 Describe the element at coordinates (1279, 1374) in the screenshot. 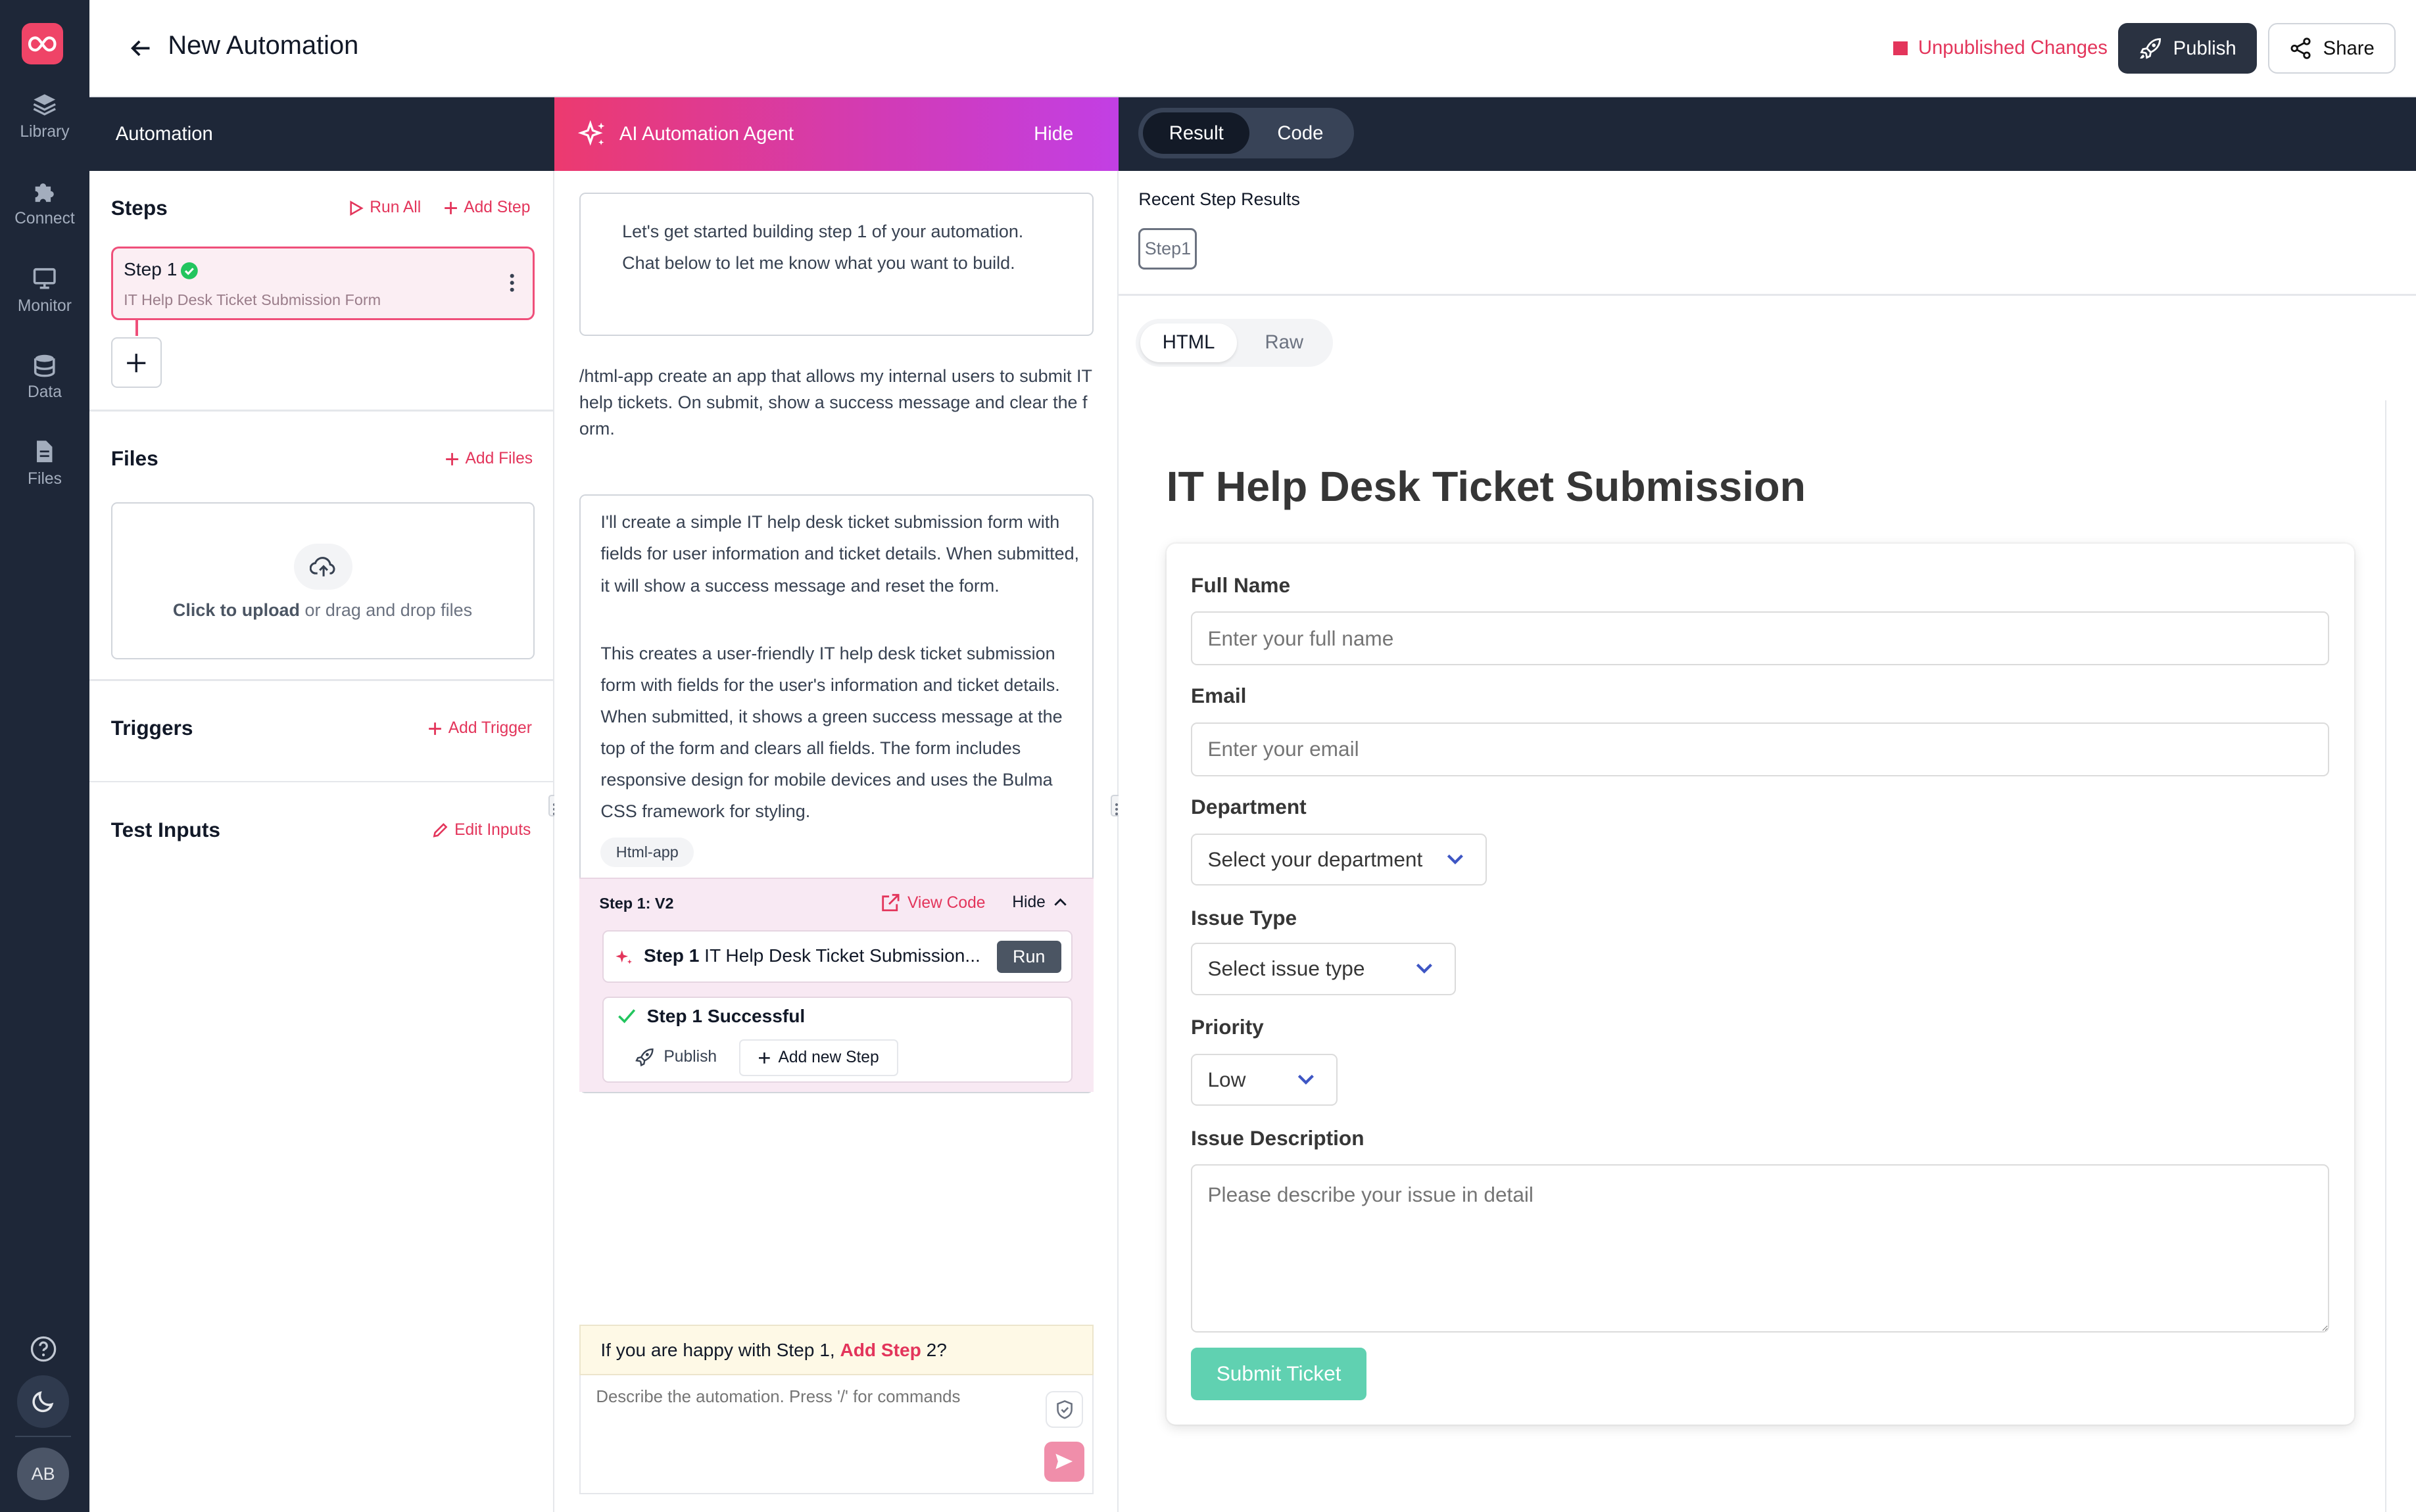

I see `submit-ticket-button: Submit Ticket` at that location.